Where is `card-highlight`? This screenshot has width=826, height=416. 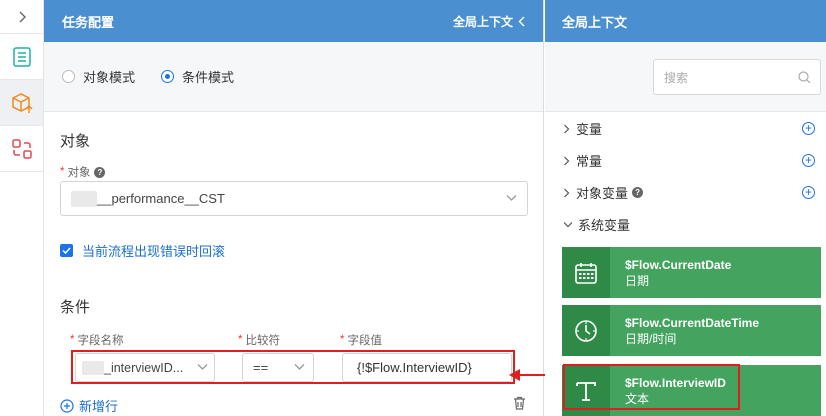
card-highlight is located at coordinates (651, 387).